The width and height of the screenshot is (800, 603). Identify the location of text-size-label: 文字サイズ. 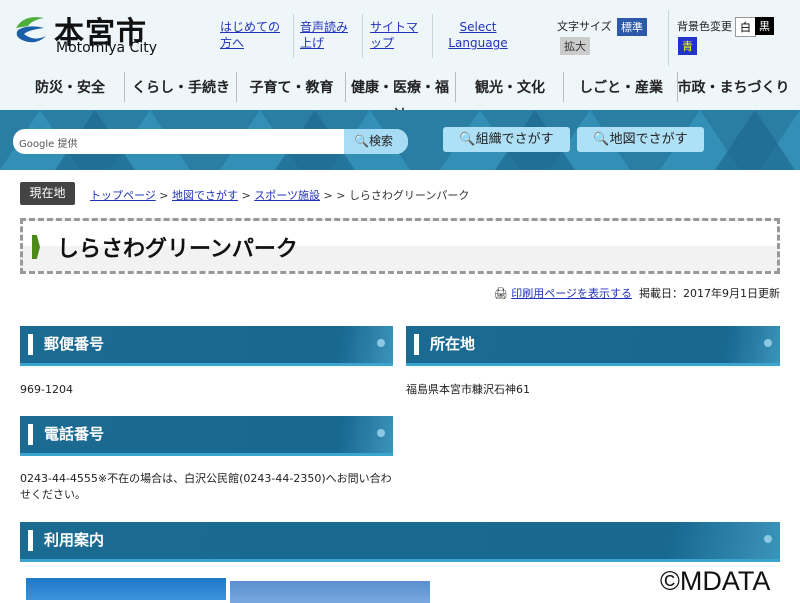
(584, 26).